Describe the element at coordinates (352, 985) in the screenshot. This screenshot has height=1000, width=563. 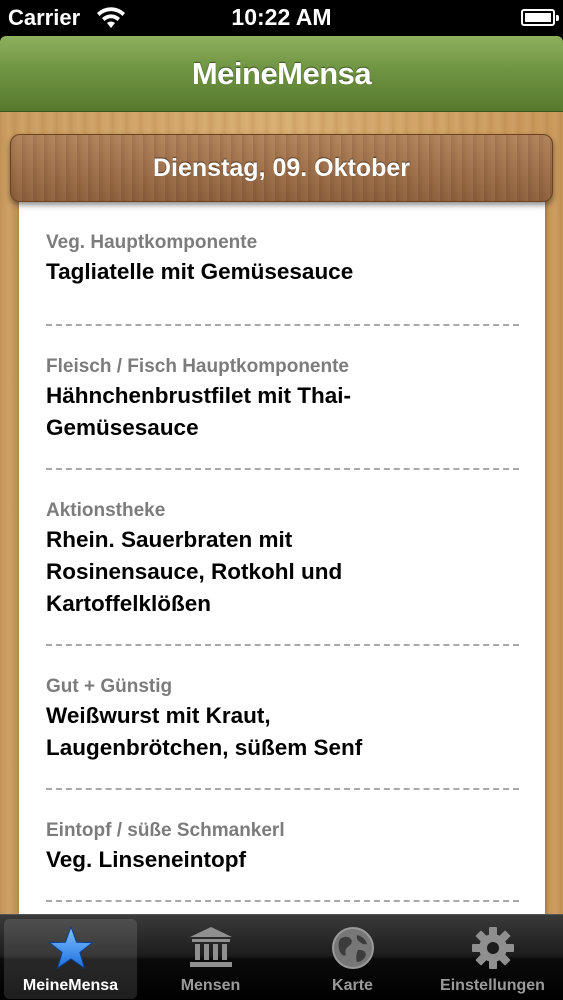
I see `tab-label: Karte` at that location.